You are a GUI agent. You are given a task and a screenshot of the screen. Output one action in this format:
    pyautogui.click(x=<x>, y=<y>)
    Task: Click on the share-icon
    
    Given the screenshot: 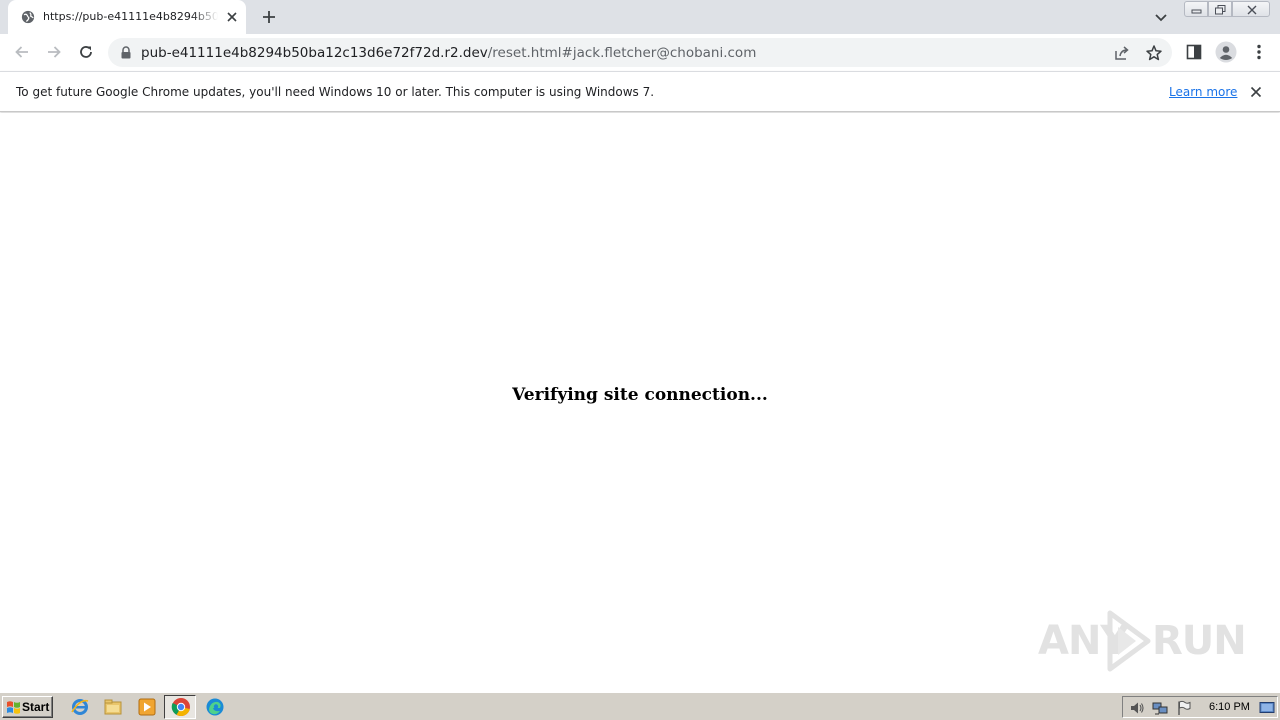 What is the action you would take?
    pyautogui.click(x=1122, y=53)
    